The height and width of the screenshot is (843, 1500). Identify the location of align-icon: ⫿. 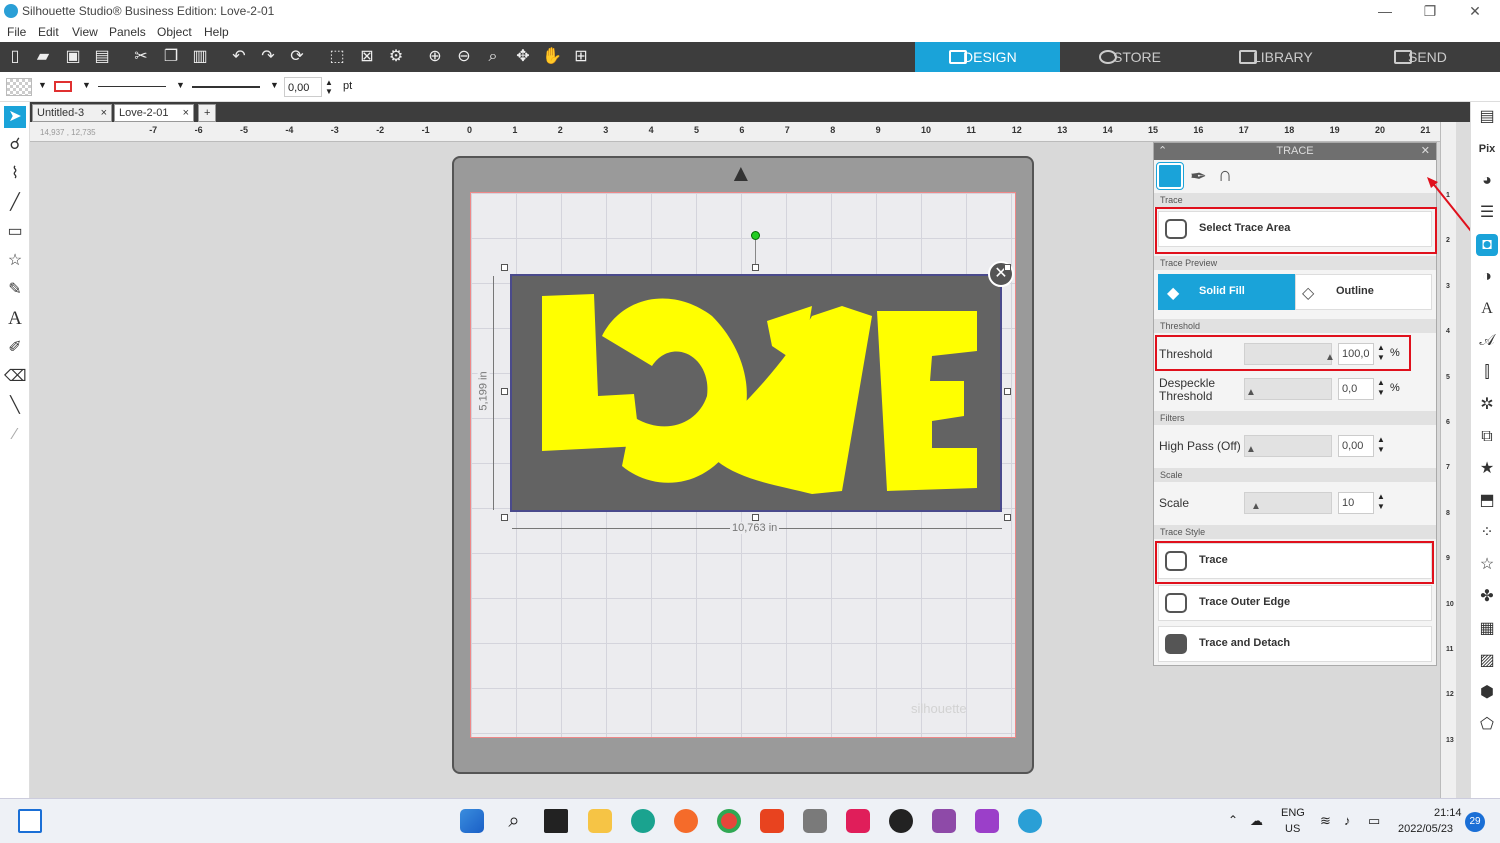
(1487, 373).